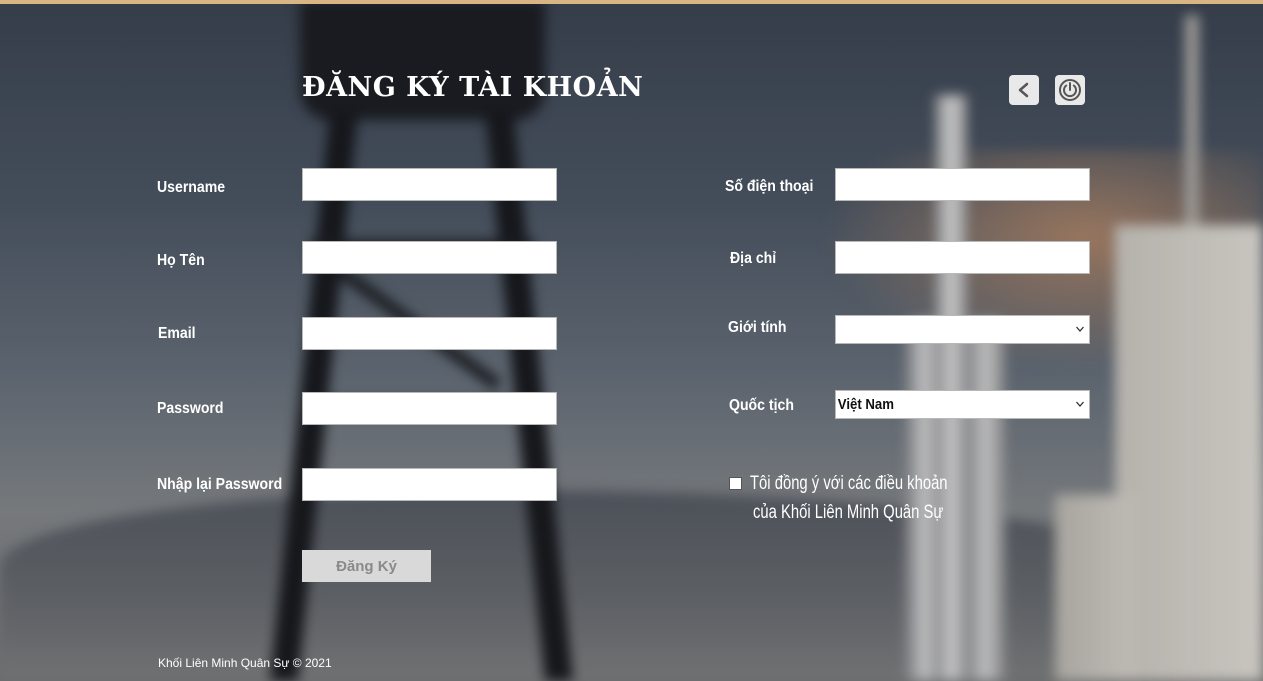 The height and width of the screenshot is (681, 1263). Describe the element at coordinates (429, 484) in the screenshot. I see `confirm-password-input` at that location.